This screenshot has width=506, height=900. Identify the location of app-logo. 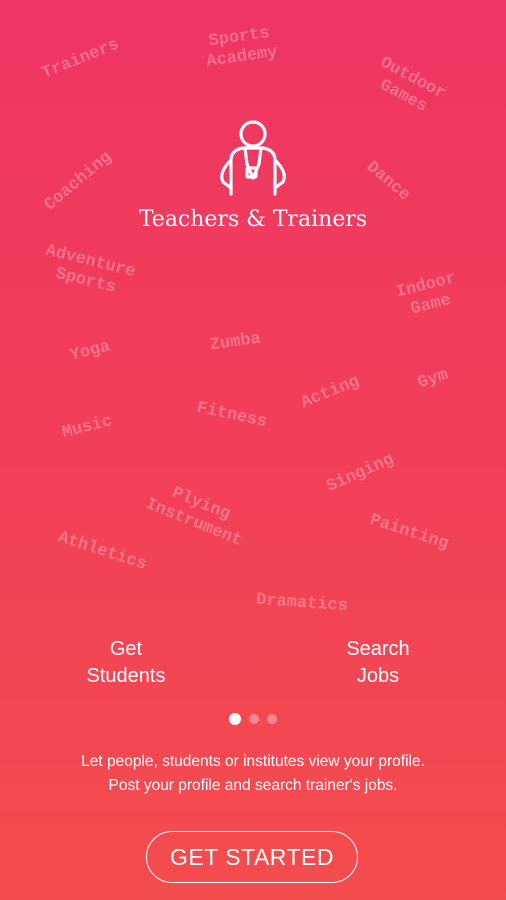
(253, 158).